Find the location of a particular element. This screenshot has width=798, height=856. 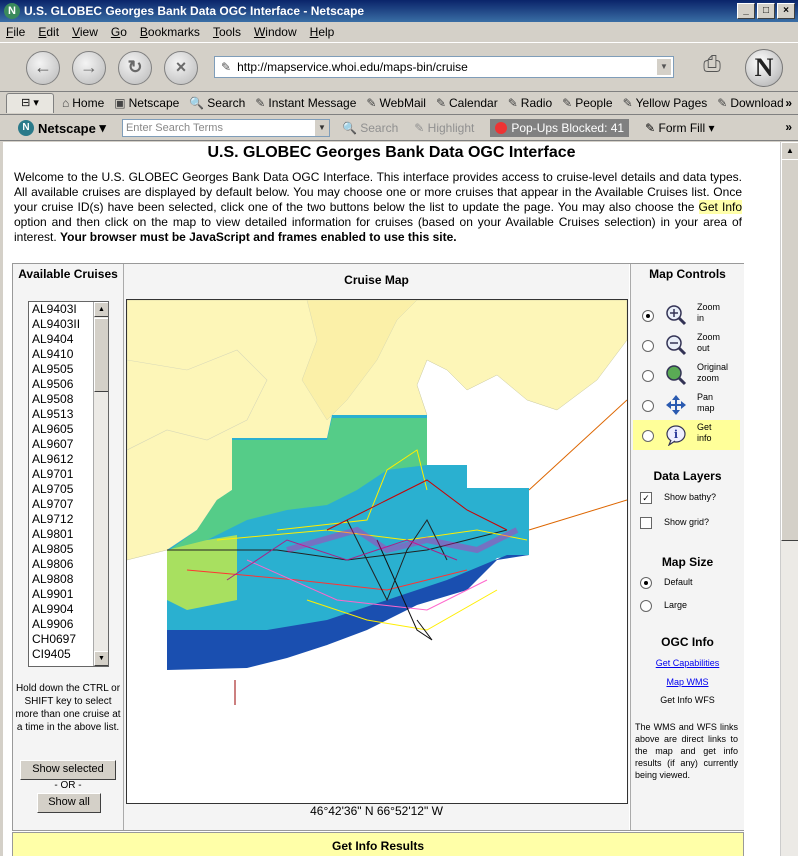

show-selected-button: Show selected is located at coordinates (68, 770).